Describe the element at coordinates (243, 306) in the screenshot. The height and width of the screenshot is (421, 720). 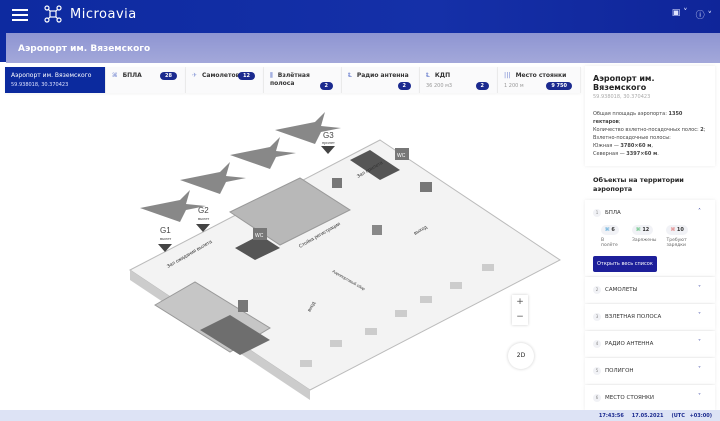
I see `restaurant-icon` at that location.